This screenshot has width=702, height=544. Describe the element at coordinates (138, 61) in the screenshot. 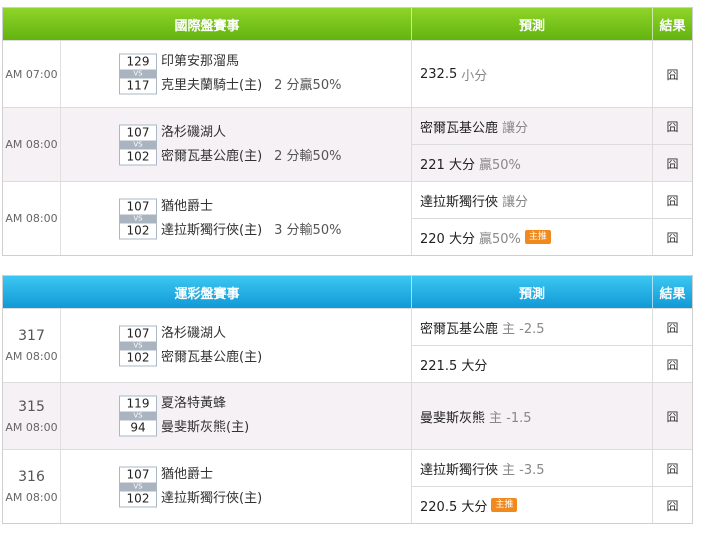

I see `away-score: 129` at that location.